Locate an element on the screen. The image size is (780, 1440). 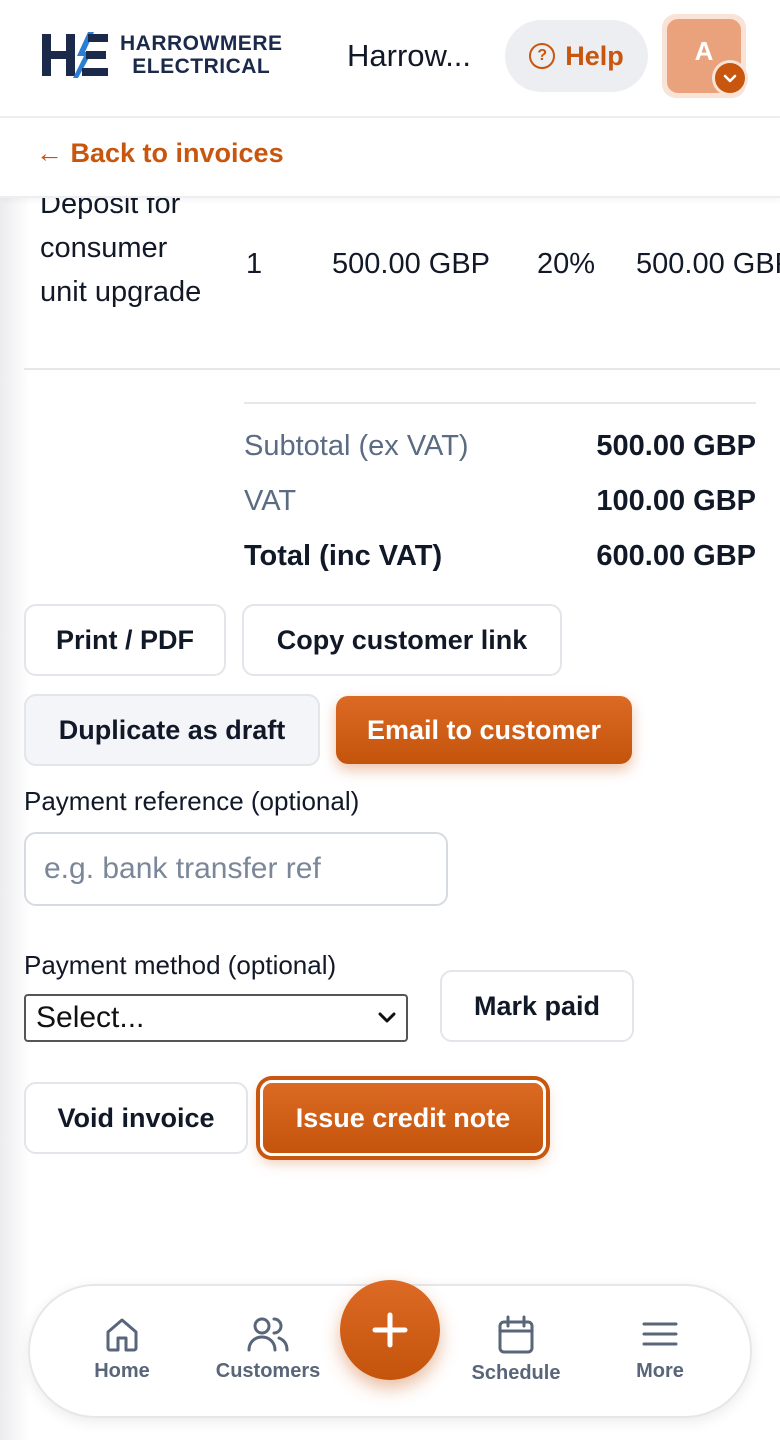
home-icon is located at coordinates (122, 1335).